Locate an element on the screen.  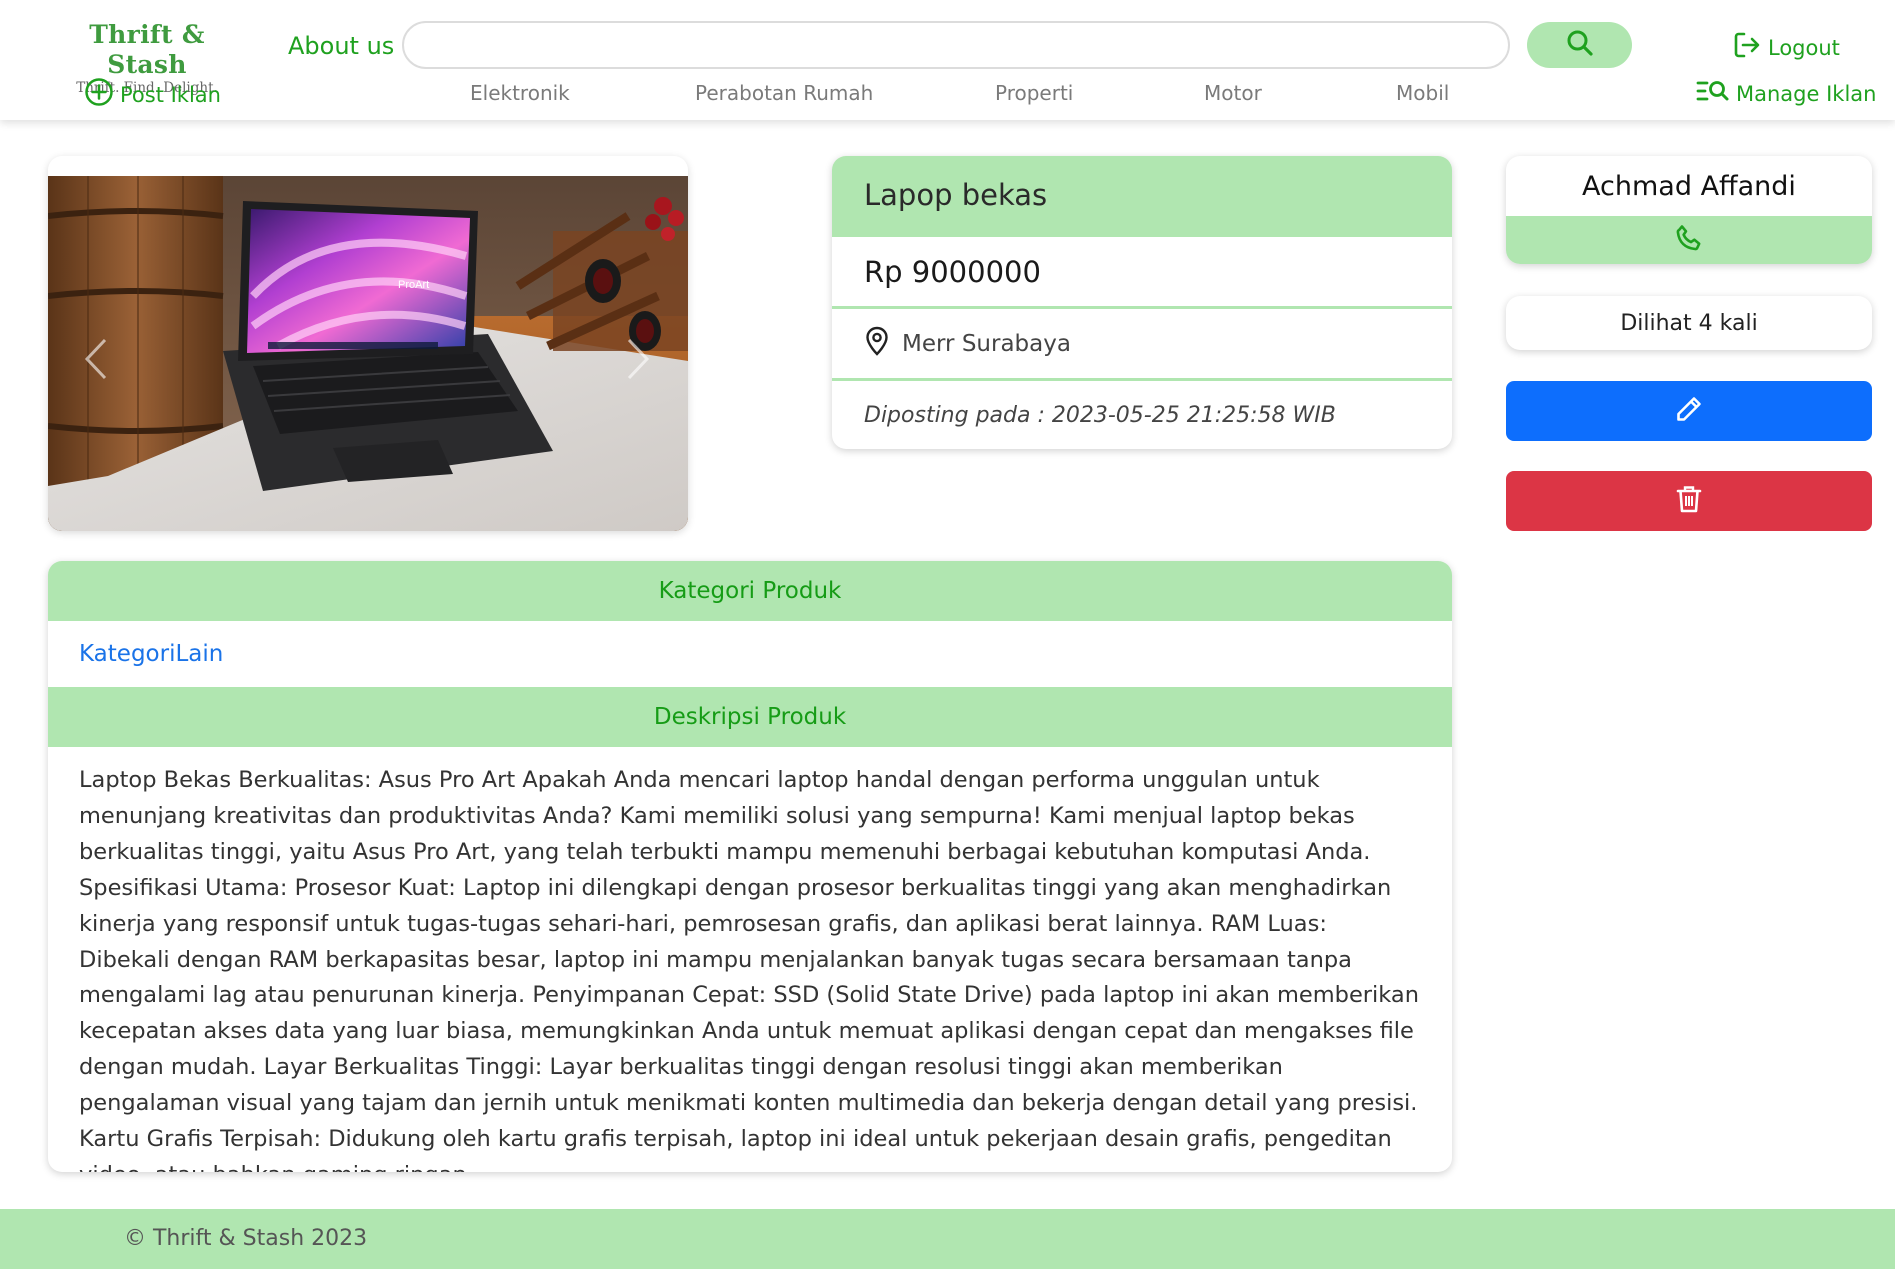
description-heading: Deskripsi Produk is located at coordinates (750, 717).